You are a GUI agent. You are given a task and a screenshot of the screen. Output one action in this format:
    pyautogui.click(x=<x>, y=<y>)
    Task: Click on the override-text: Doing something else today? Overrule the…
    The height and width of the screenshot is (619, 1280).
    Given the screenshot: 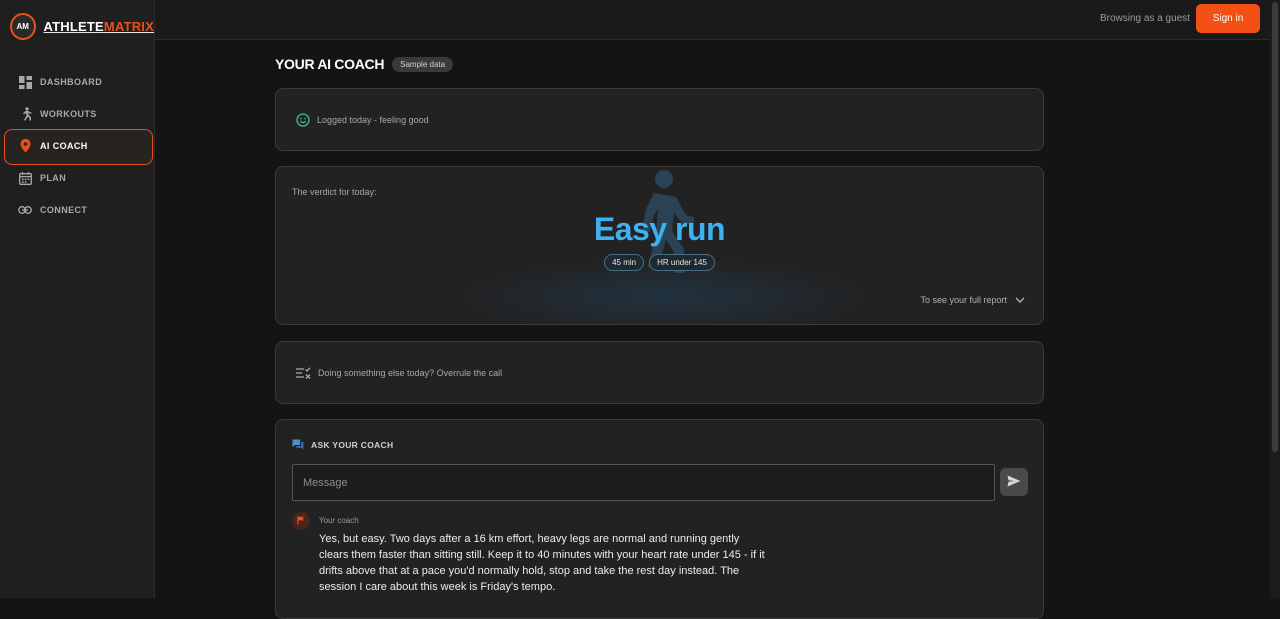 What is the action you would take?
    pyautogui.click(x=410, y=372)
    